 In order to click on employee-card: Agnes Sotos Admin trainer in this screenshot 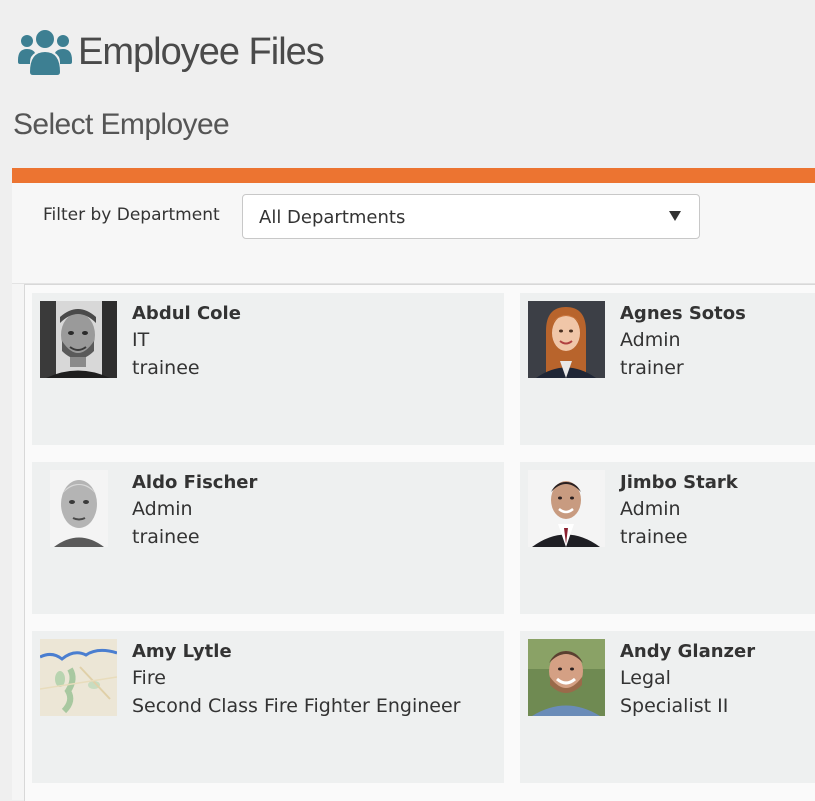, I will do `click(667, 369)`.